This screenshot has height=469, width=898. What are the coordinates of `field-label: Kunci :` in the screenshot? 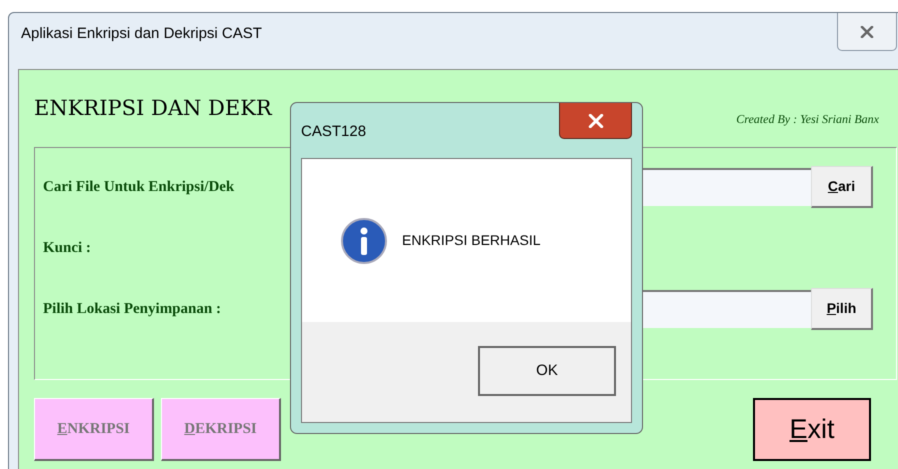 It's located at (67, 248).